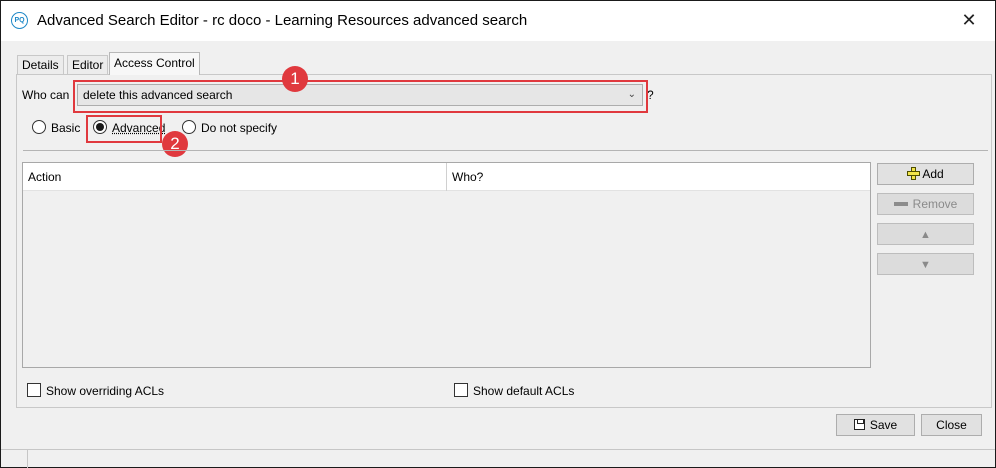 This screenshot has width=996, height=468. What do you see at coordinates (66, 128) in the screenshot?
I see `mode-radio-basic-label: Basic` at bounding box center [66, 128].